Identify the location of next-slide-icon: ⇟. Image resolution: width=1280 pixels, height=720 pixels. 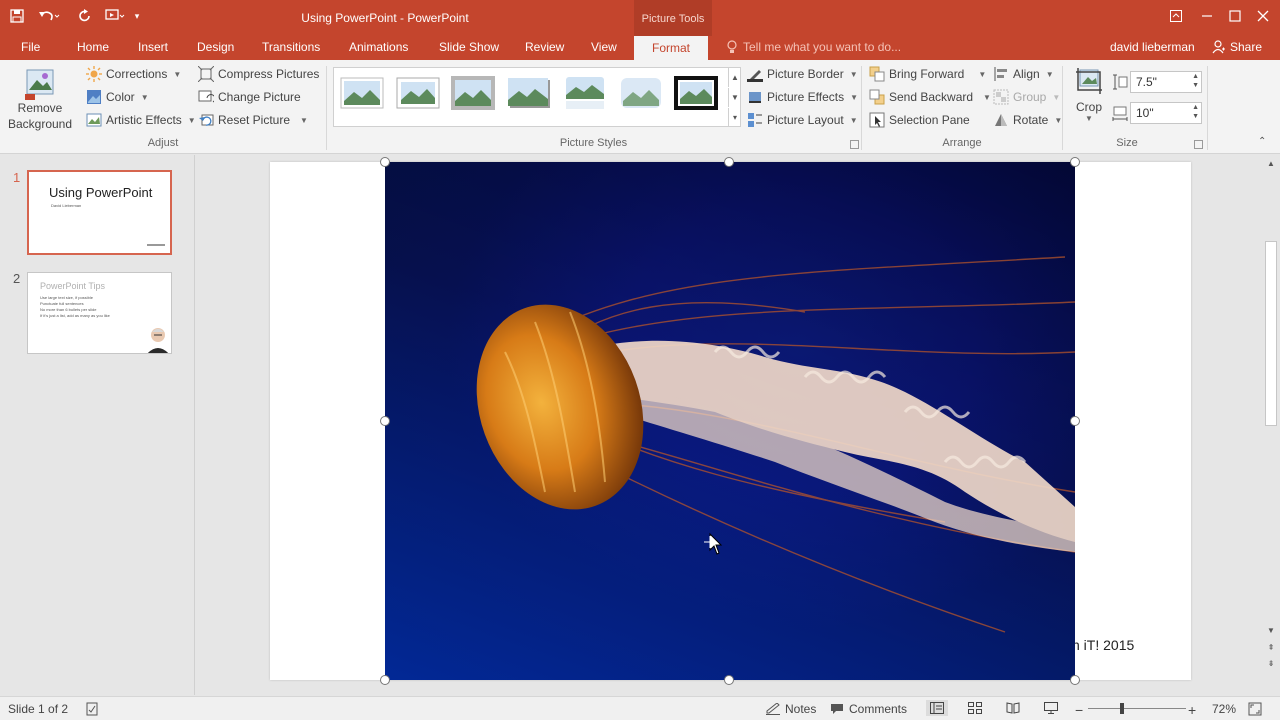
(1271, 664).